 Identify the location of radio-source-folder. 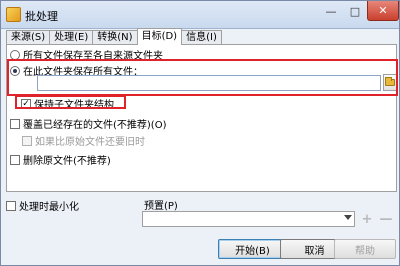
(15, 54).